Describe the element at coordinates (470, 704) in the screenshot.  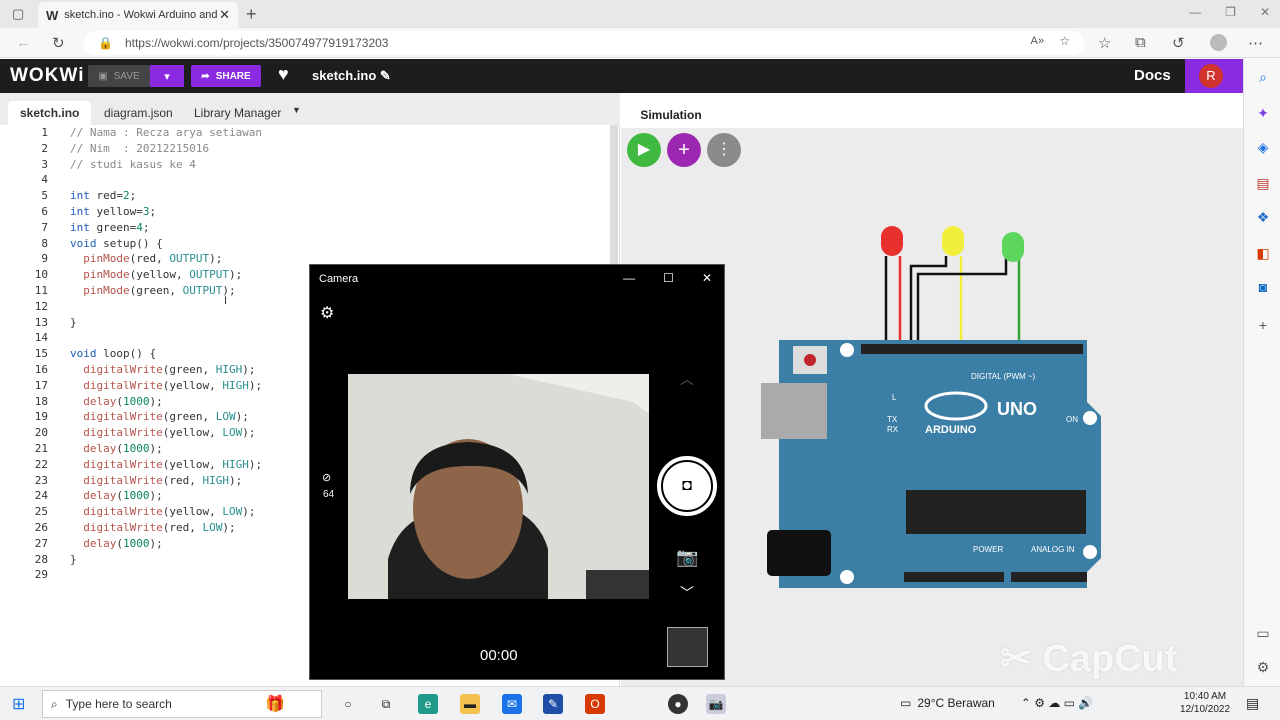
I see `file-explorer-icon: ▬` at that location.